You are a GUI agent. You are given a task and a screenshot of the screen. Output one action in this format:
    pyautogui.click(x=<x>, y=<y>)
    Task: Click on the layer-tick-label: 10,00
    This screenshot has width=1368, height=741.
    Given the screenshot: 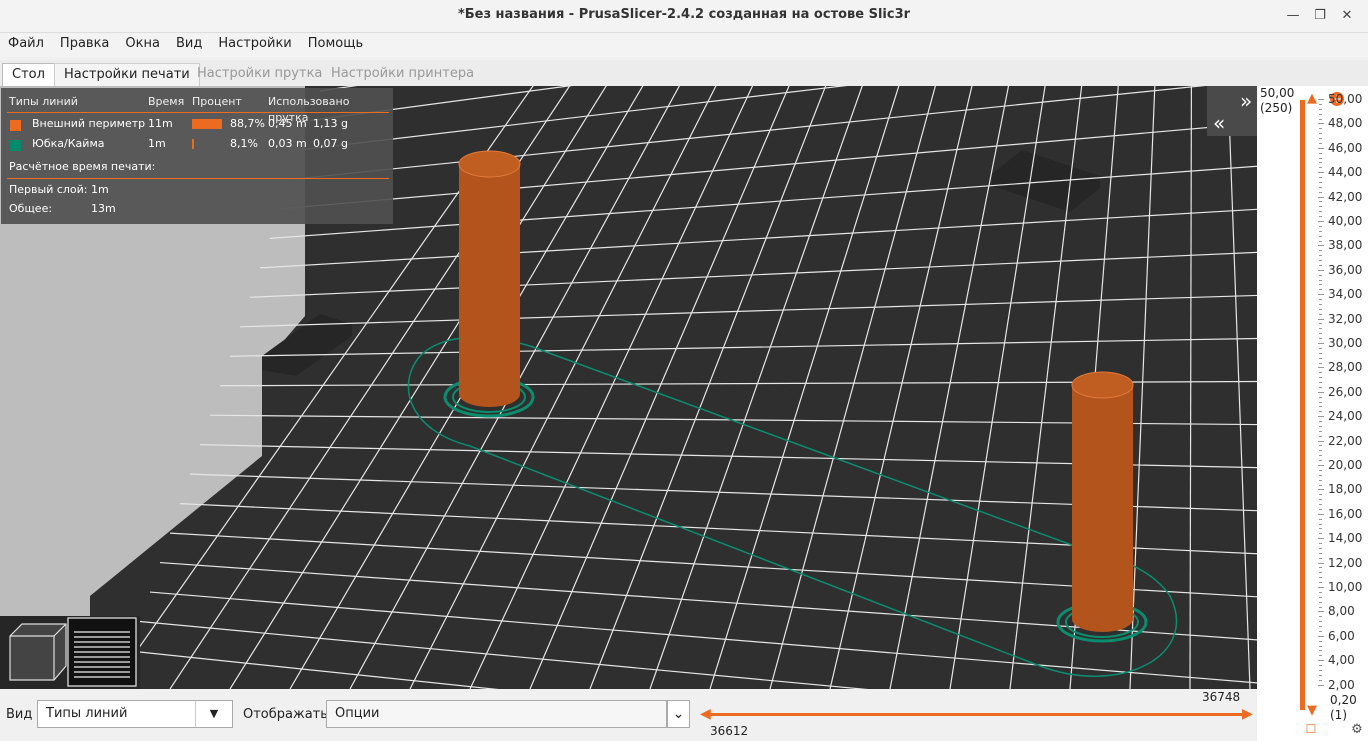 What is the action you would take?
    pyautogui.click(x=1345, y=587)
    